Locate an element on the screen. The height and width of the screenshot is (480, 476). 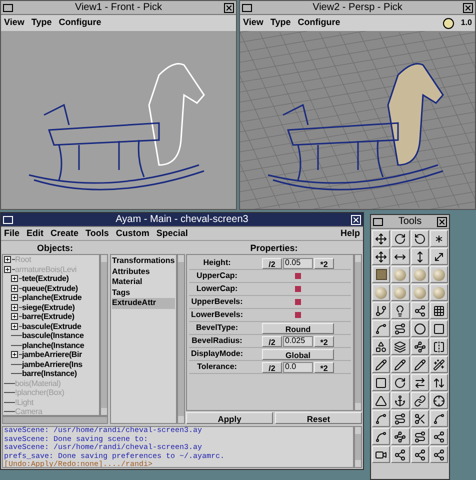
tree-item: jambeArriere(Bir is located at coordinates (52, 355).